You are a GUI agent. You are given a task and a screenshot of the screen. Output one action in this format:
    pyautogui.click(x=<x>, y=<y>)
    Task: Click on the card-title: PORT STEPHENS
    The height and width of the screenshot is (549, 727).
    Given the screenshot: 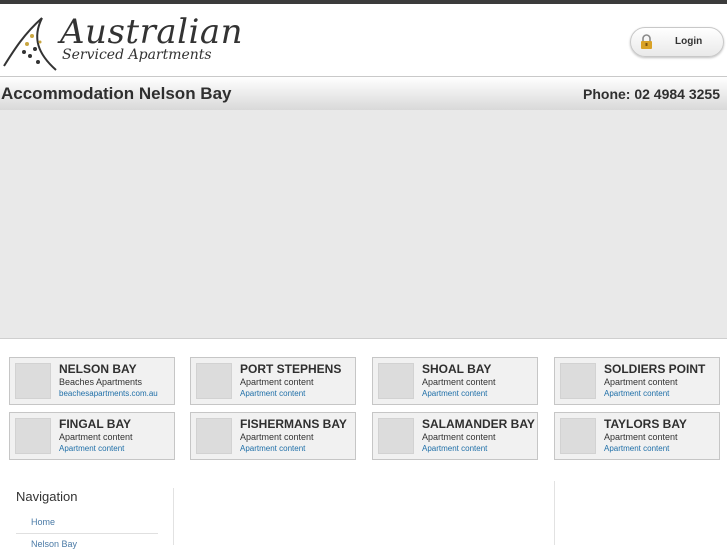 What is the action you would take?
    pyautogui.click(x=291, y=369)
    